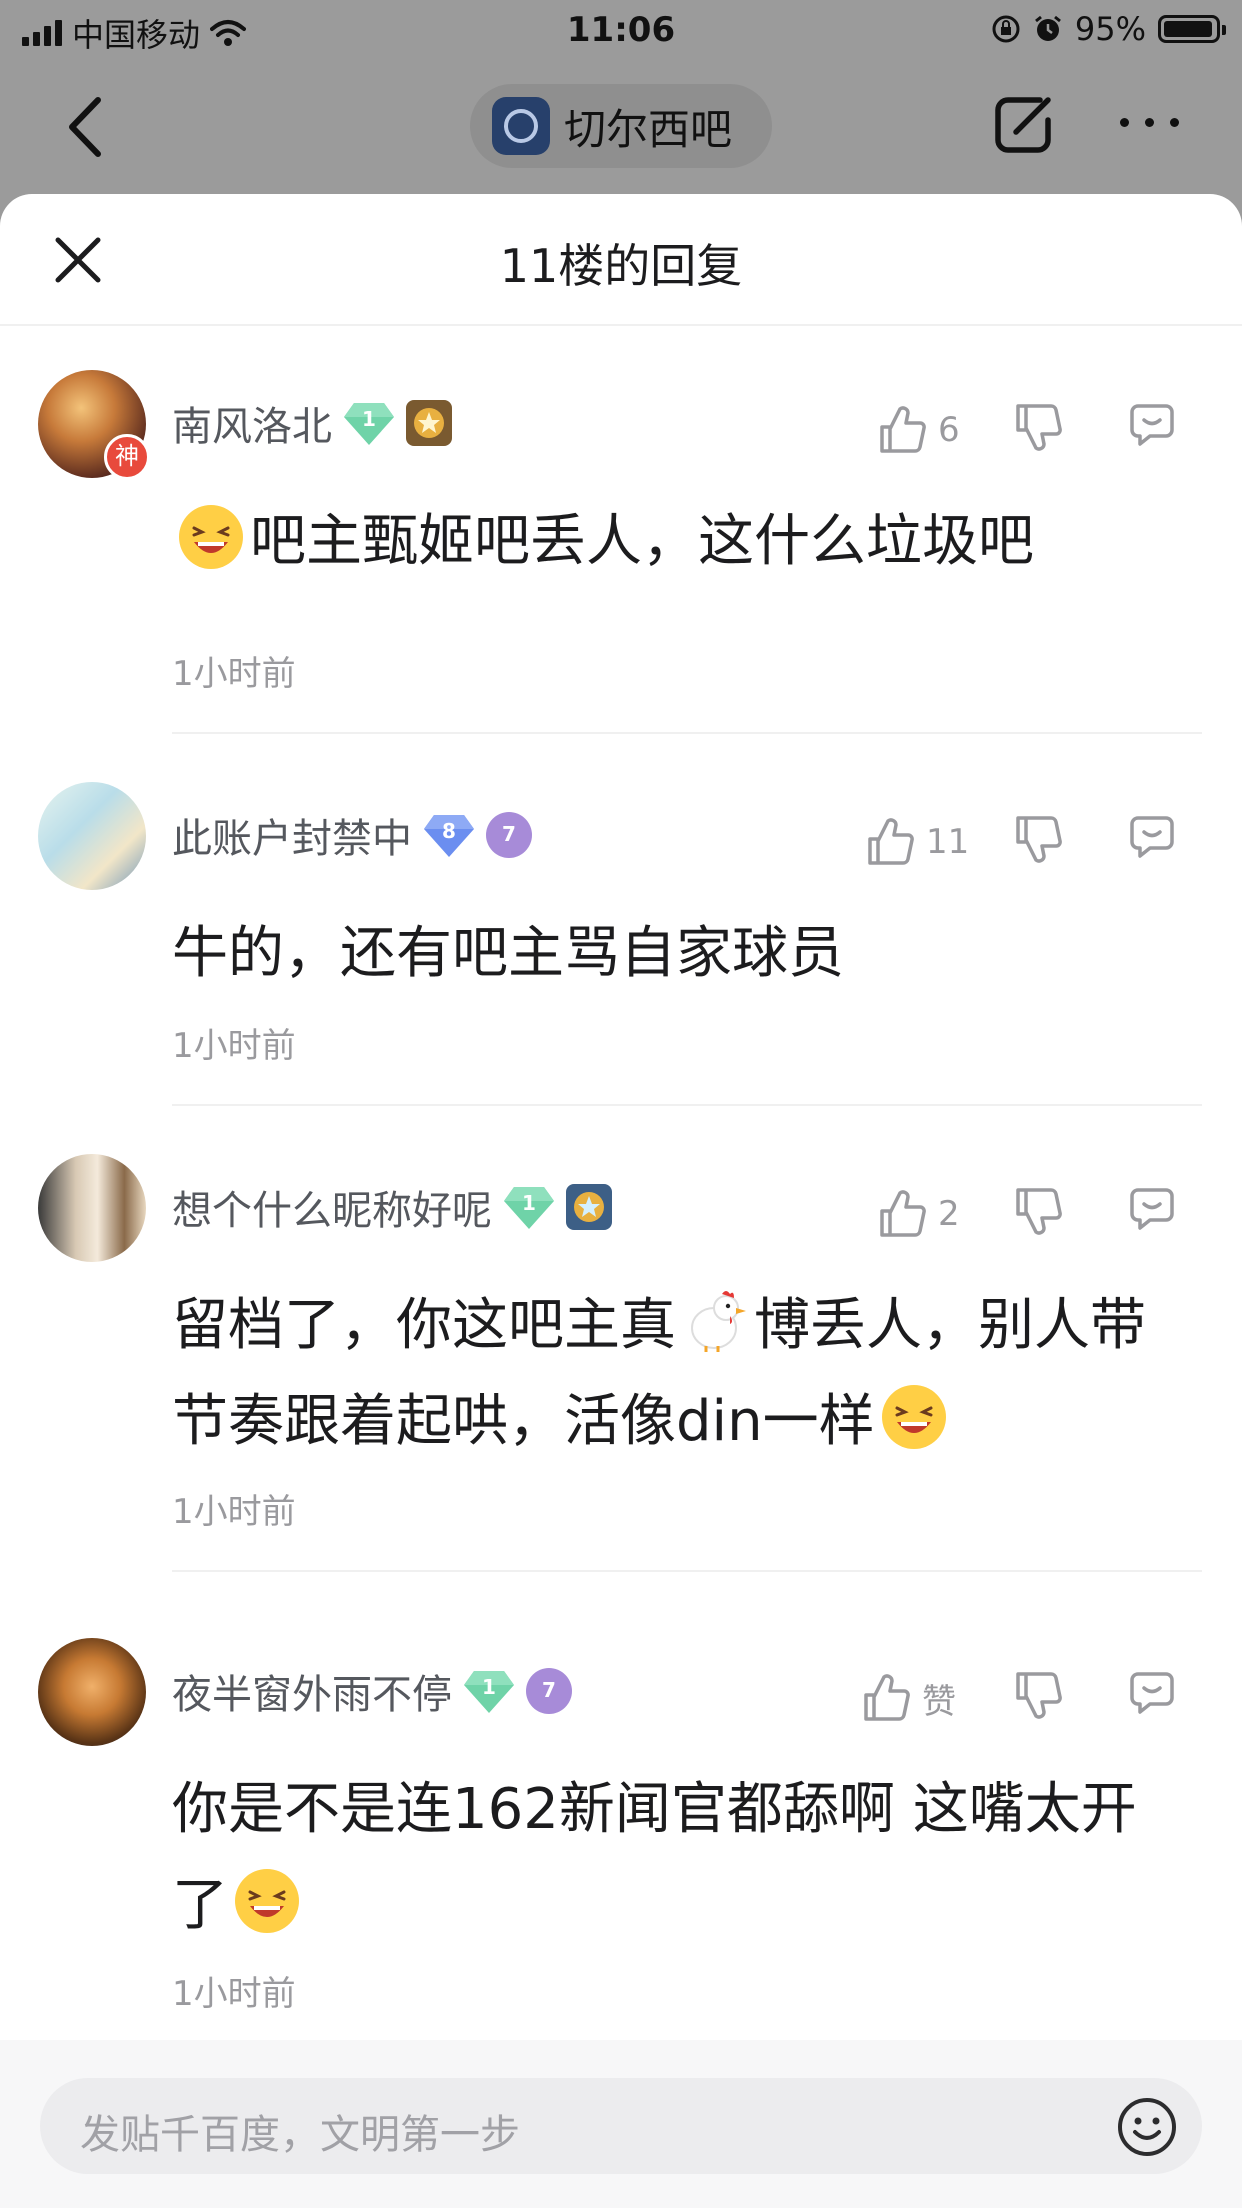  I want to click on username: 南风洛北, so click(252, 423).